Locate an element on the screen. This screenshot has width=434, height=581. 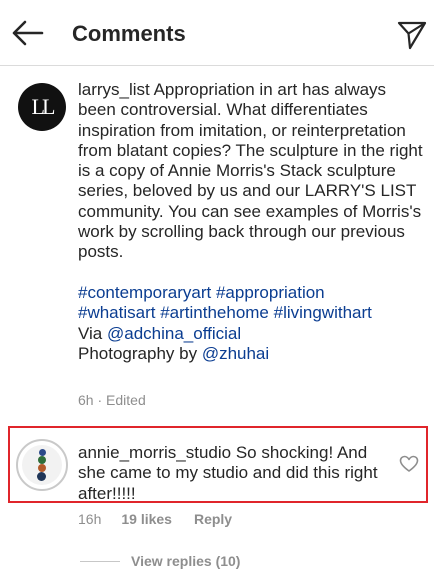
top-bar: Comments is located at coordinates (217, 33).